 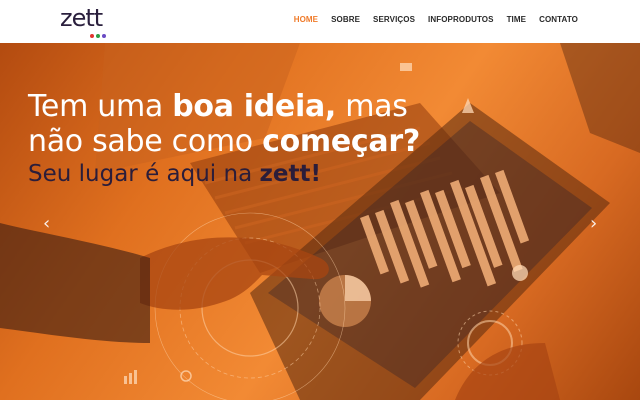 What do you see at coordinates (254, 106) in the screenshot?
I see `headline-text-1b: boa ideia,` at bounding box center [254, 106].